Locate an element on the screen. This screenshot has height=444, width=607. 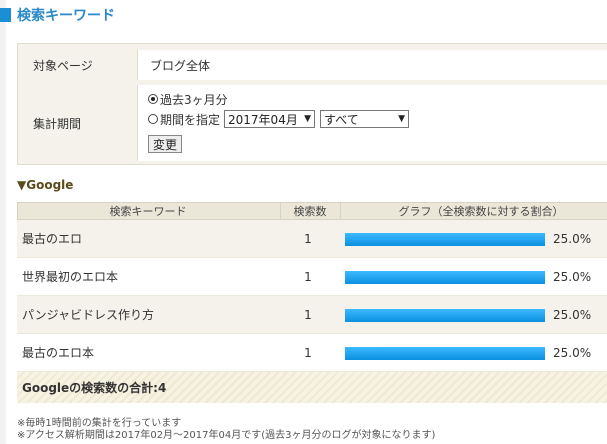
target-row: 対象ページ ブログ全体 is located at coordinates (315, 65).